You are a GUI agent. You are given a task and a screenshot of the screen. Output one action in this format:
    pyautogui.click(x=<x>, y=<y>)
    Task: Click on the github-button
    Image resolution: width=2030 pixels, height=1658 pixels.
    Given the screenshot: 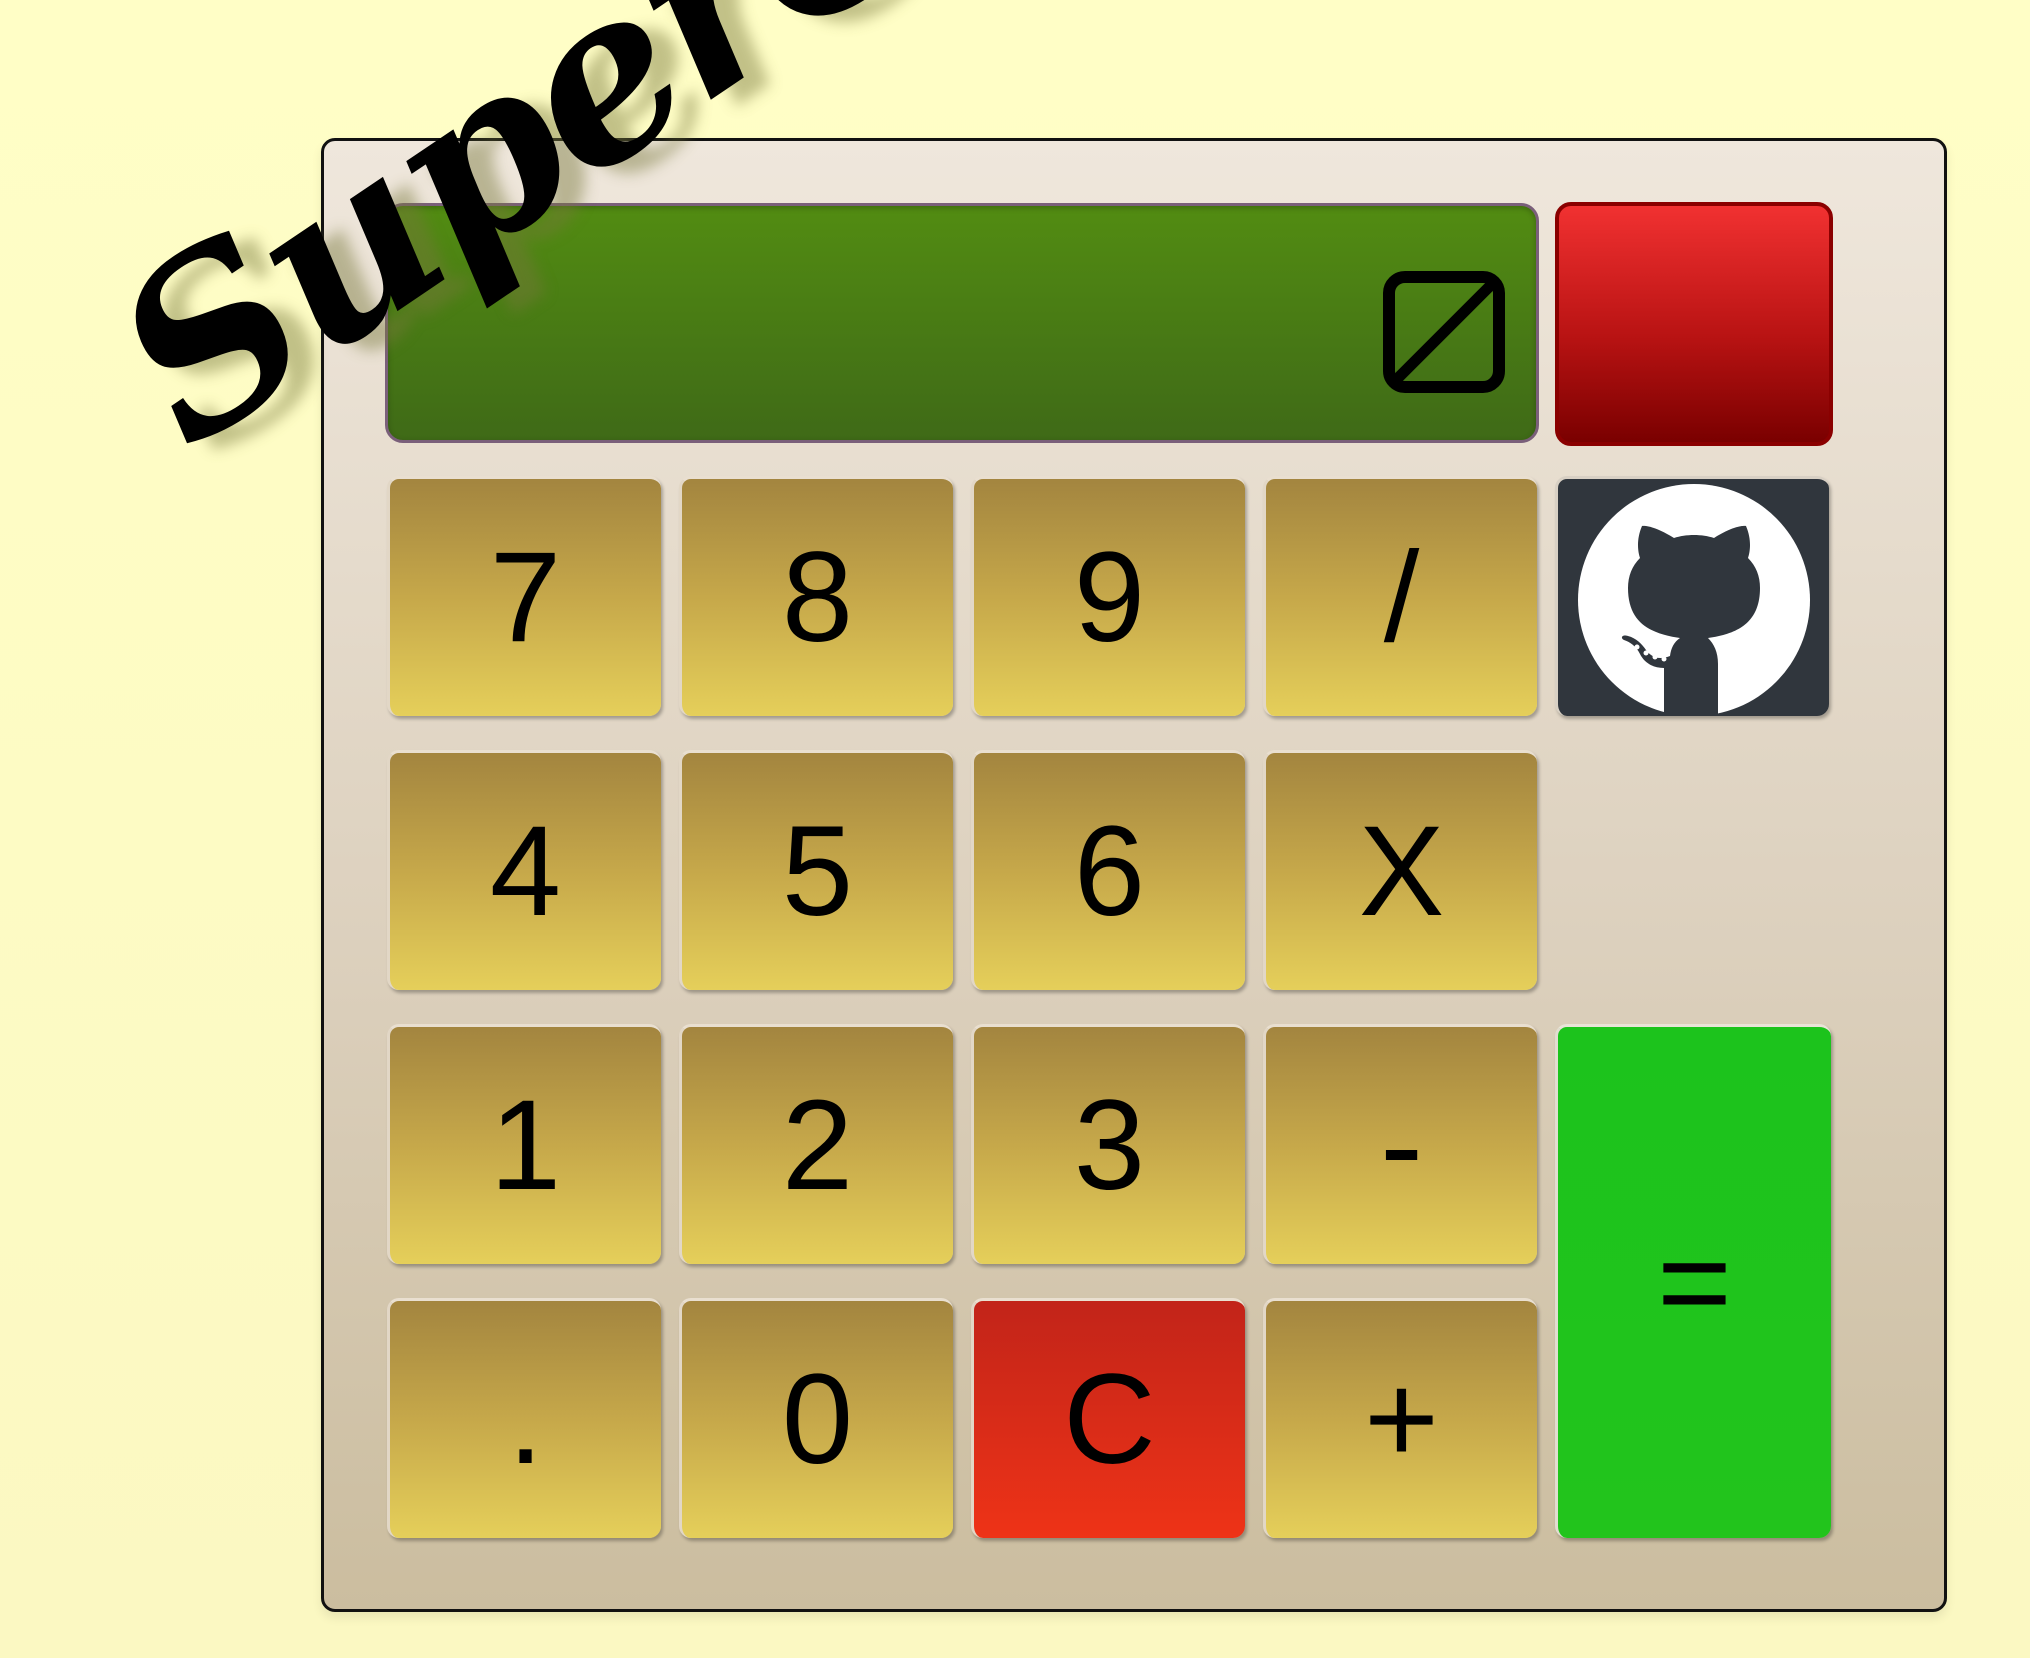 What is the action you would take?
    pyautogui.click(x=1692, y=596)
    